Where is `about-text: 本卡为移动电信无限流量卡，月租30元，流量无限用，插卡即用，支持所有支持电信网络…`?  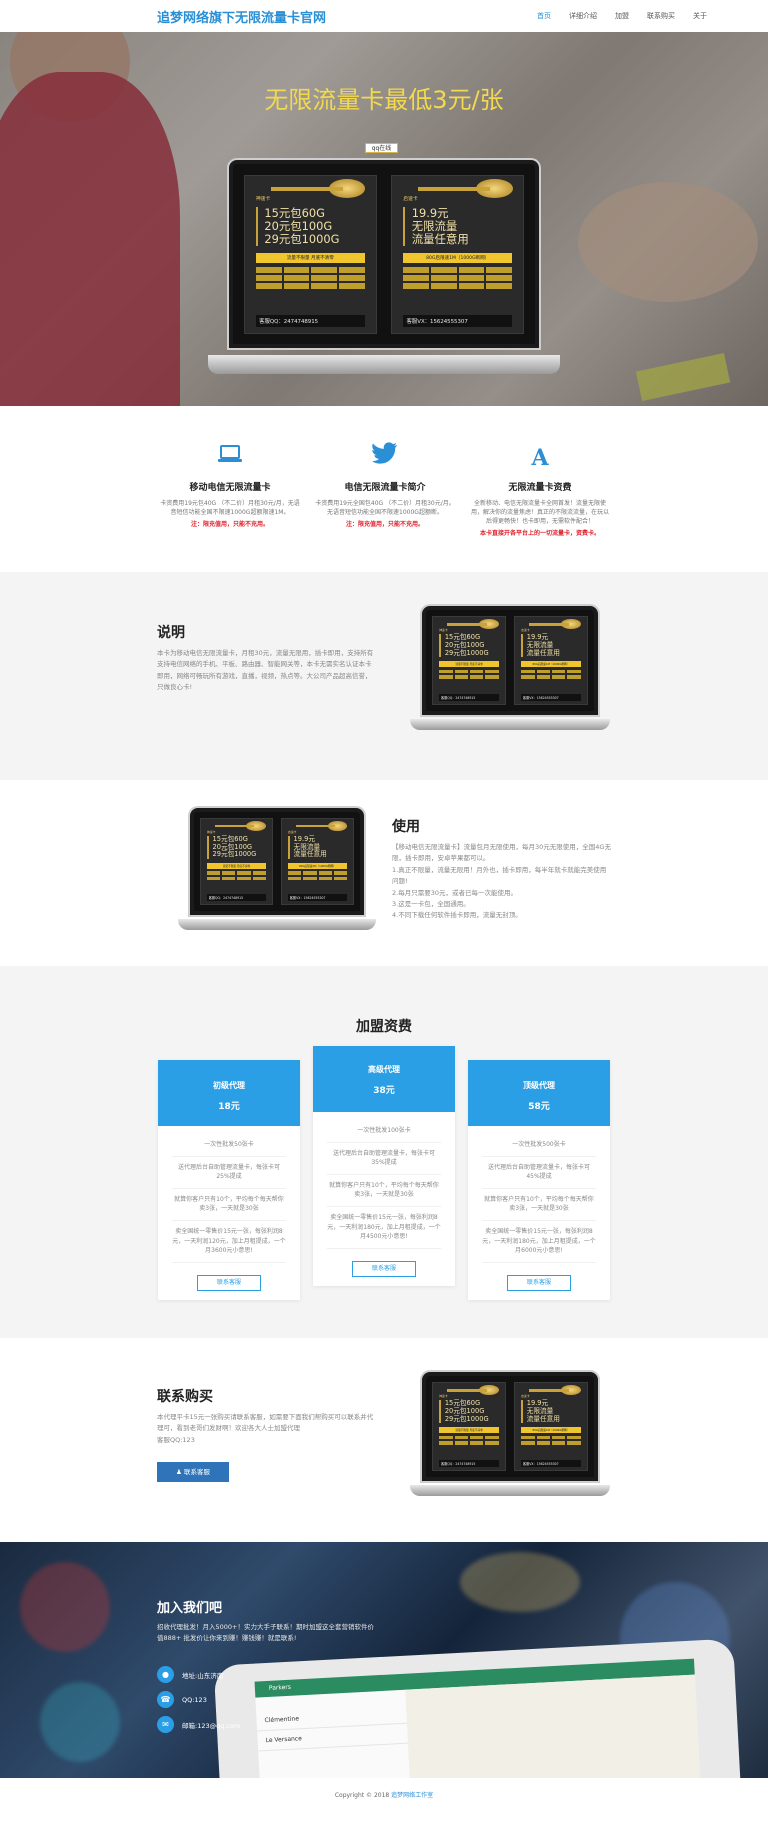
about-text: 本卡为移动电信无限流量卡，月租30元，流量无限用，插卡即用，支持所有支持电信网络… is located at coordinates (265, 670).